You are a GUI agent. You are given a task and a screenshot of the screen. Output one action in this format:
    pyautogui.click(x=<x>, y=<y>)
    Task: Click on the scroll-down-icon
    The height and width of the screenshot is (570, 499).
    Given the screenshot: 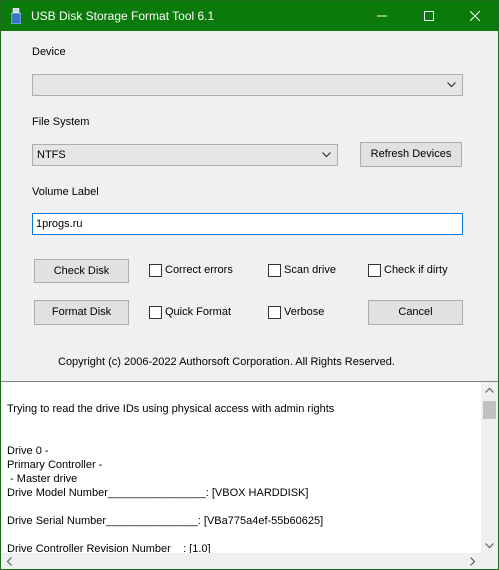 What is the action you would take?
    pyautogui.click(x=489, y=546)
    